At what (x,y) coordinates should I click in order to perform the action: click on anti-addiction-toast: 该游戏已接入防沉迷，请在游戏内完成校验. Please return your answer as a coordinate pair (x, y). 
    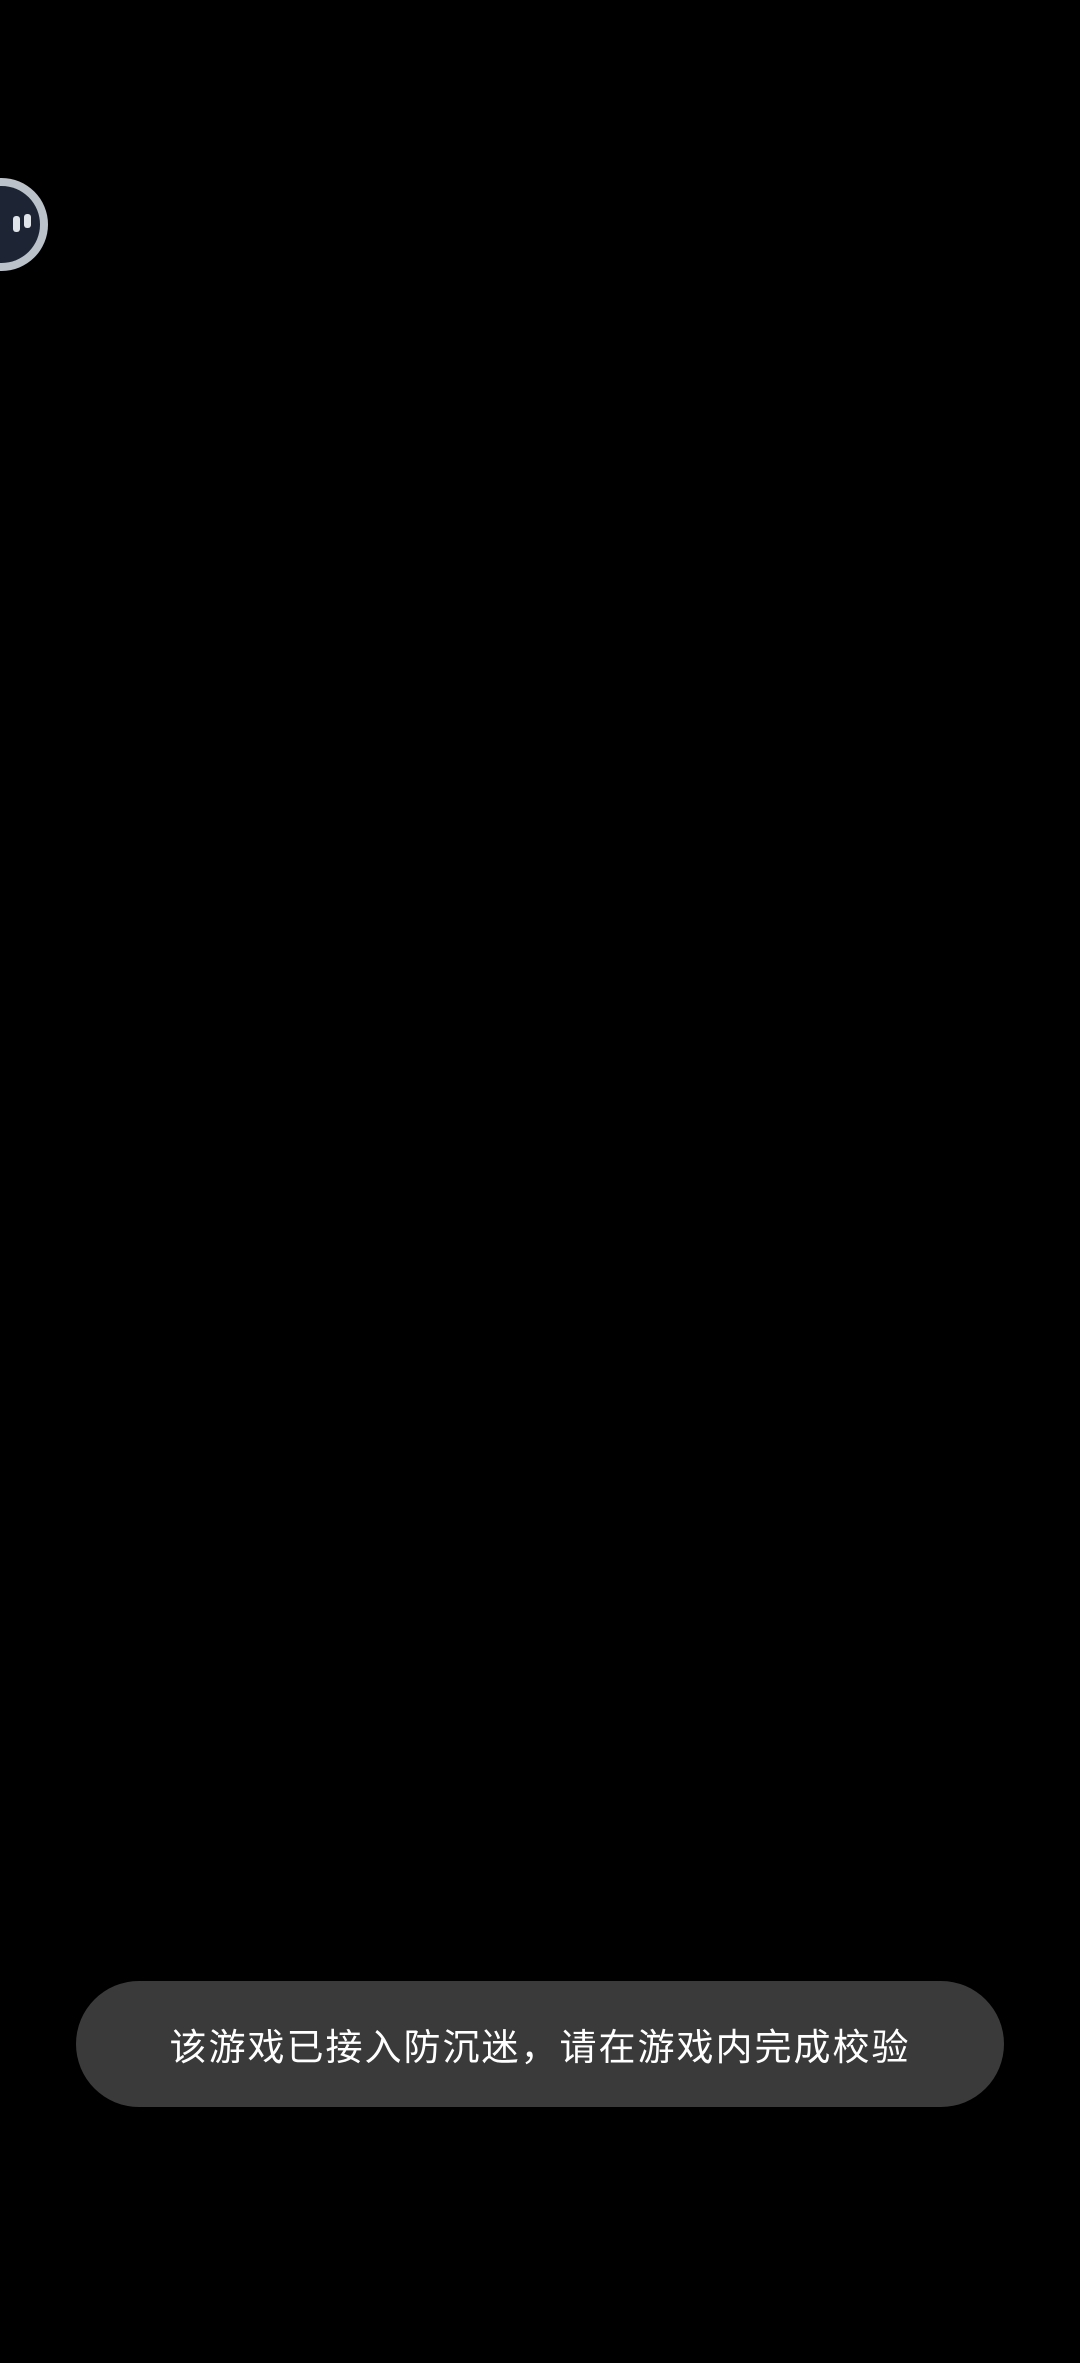
    Looking at the image, I should click on (540, 2044).